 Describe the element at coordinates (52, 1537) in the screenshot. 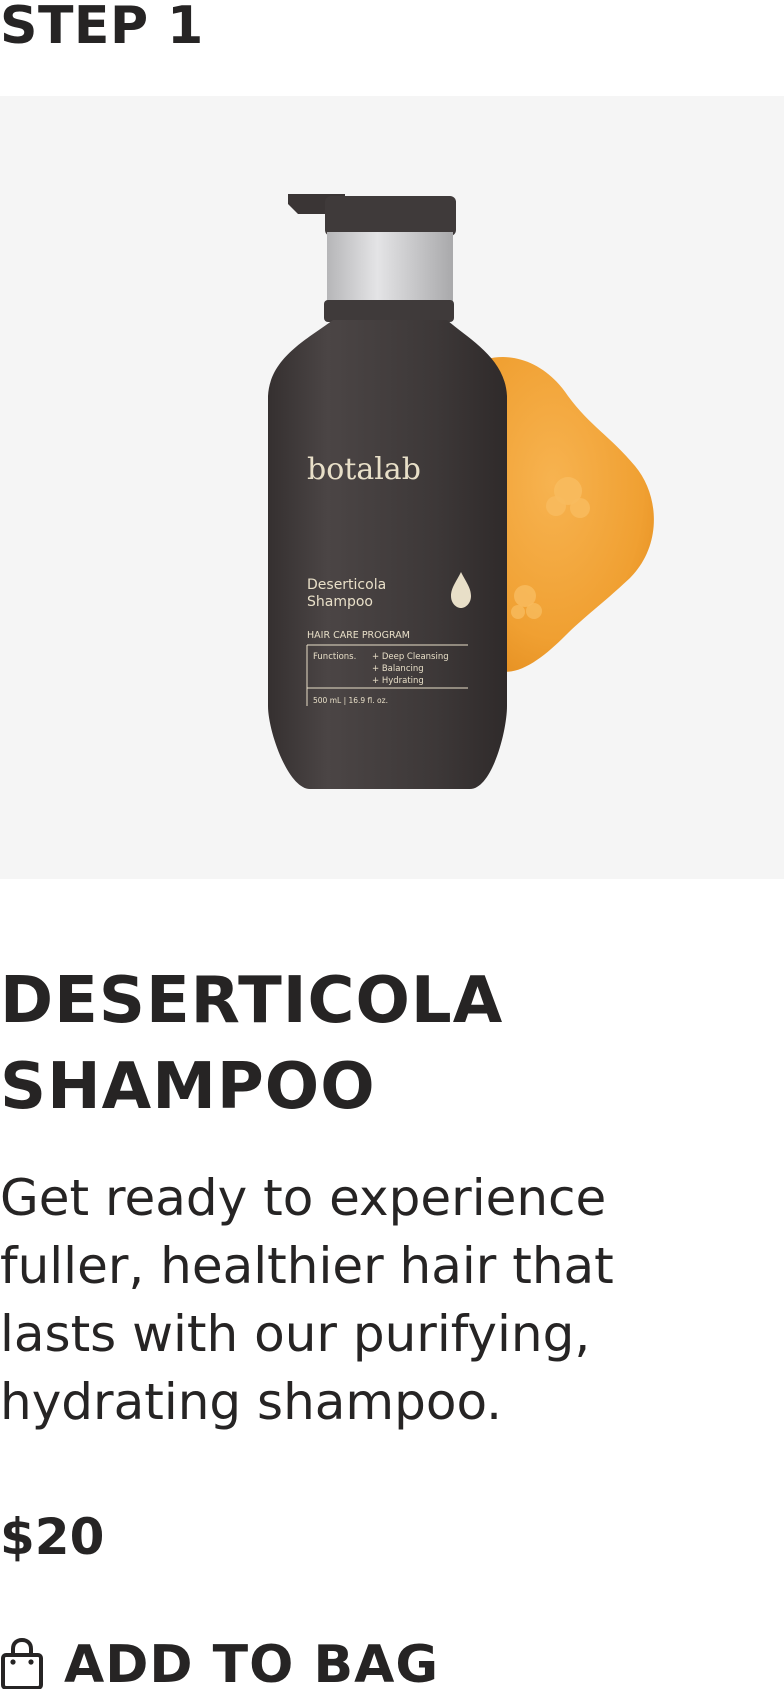

I see `product-price: $20` at that location.